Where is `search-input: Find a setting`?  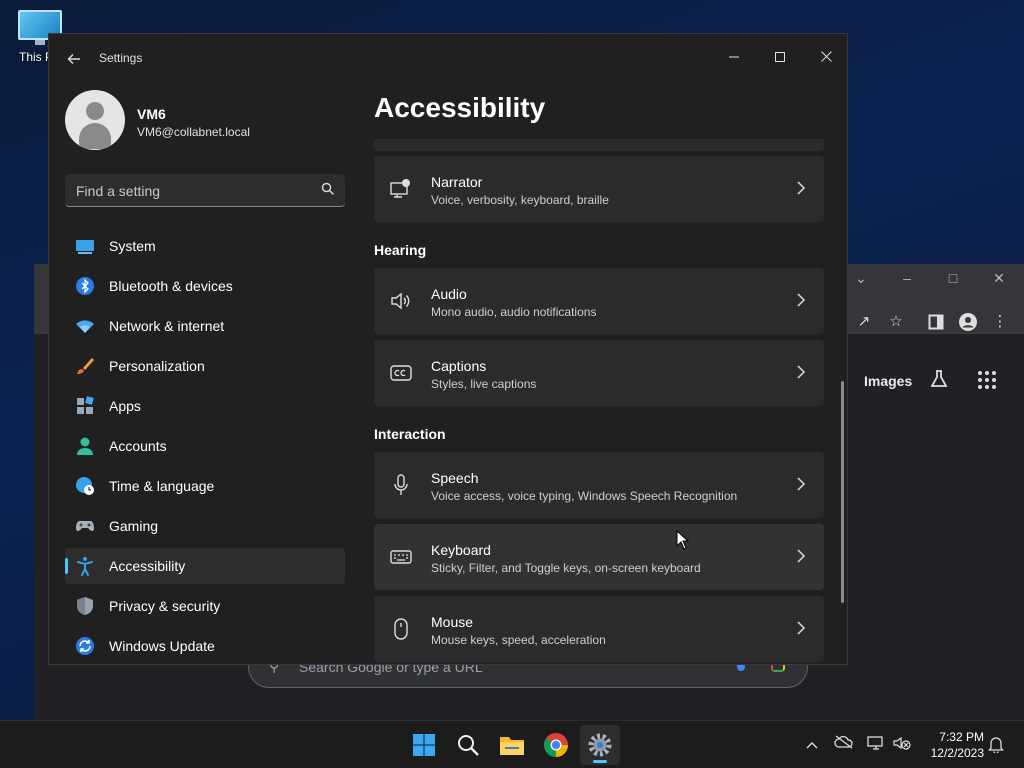
search-input: Find a setting is located at coordinates (205, 190).